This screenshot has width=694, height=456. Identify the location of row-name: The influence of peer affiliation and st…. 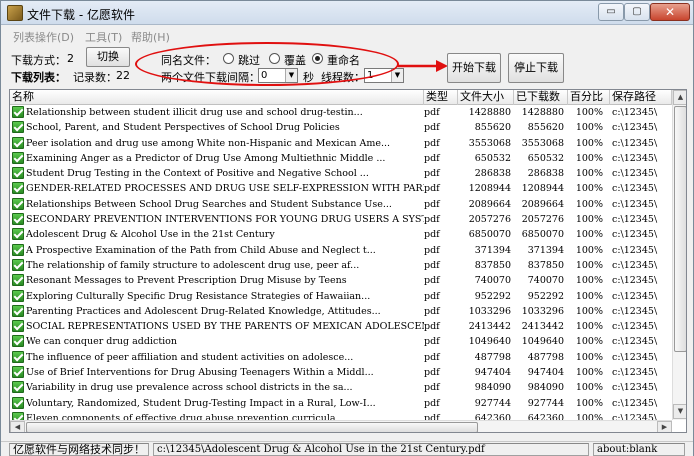
(190, 357).